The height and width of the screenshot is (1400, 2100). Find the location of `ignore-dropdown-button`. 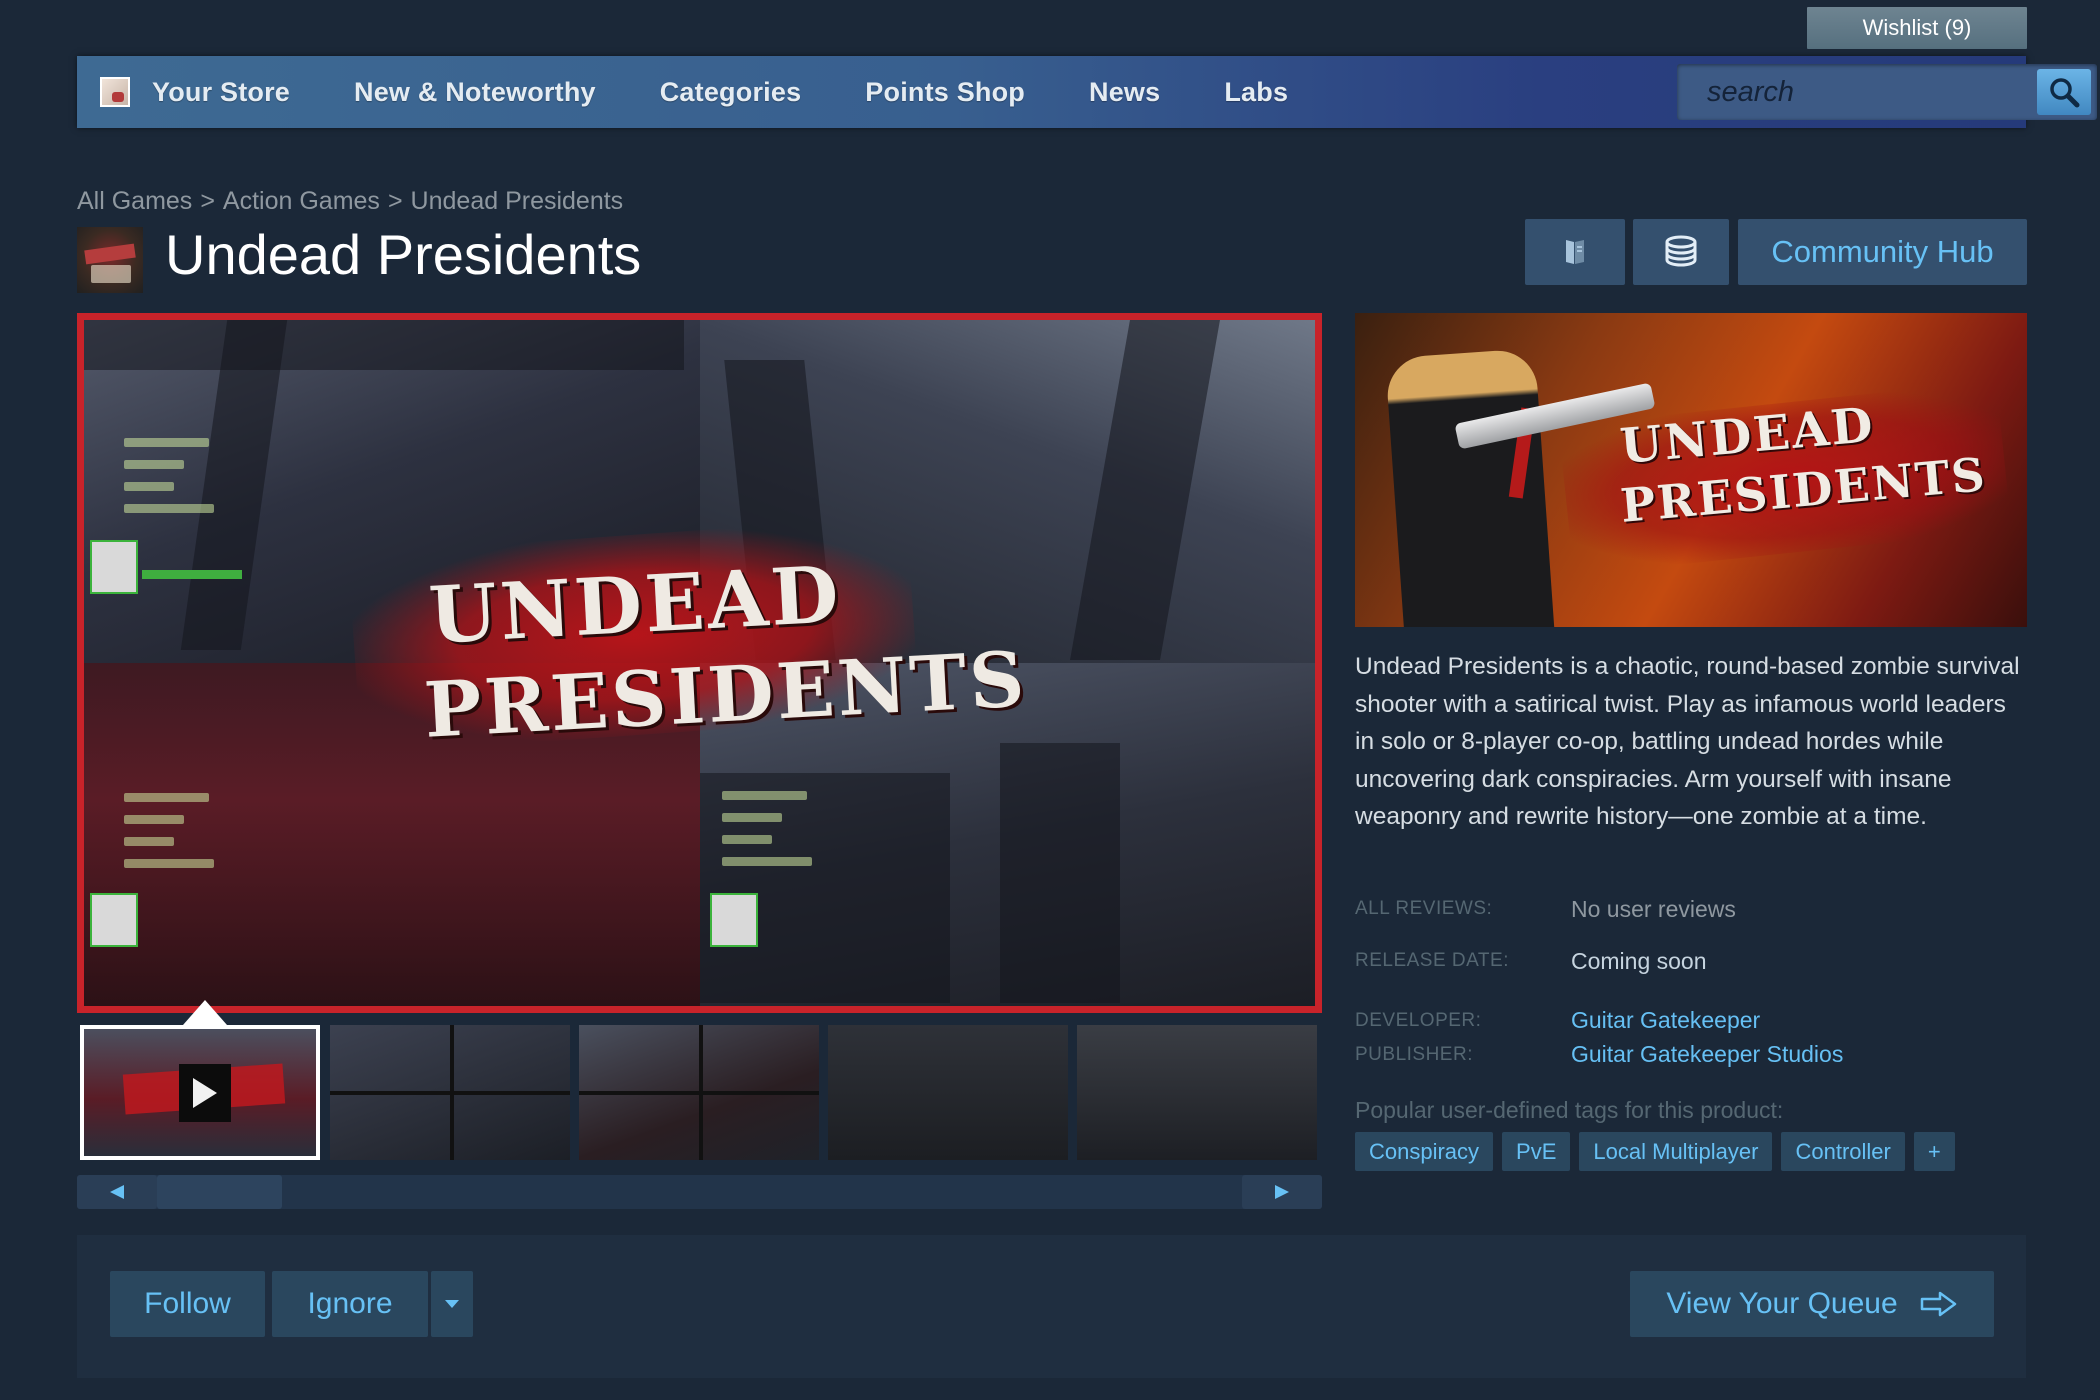

ignore-dropdown-button is located at coordinates (452, 1304).